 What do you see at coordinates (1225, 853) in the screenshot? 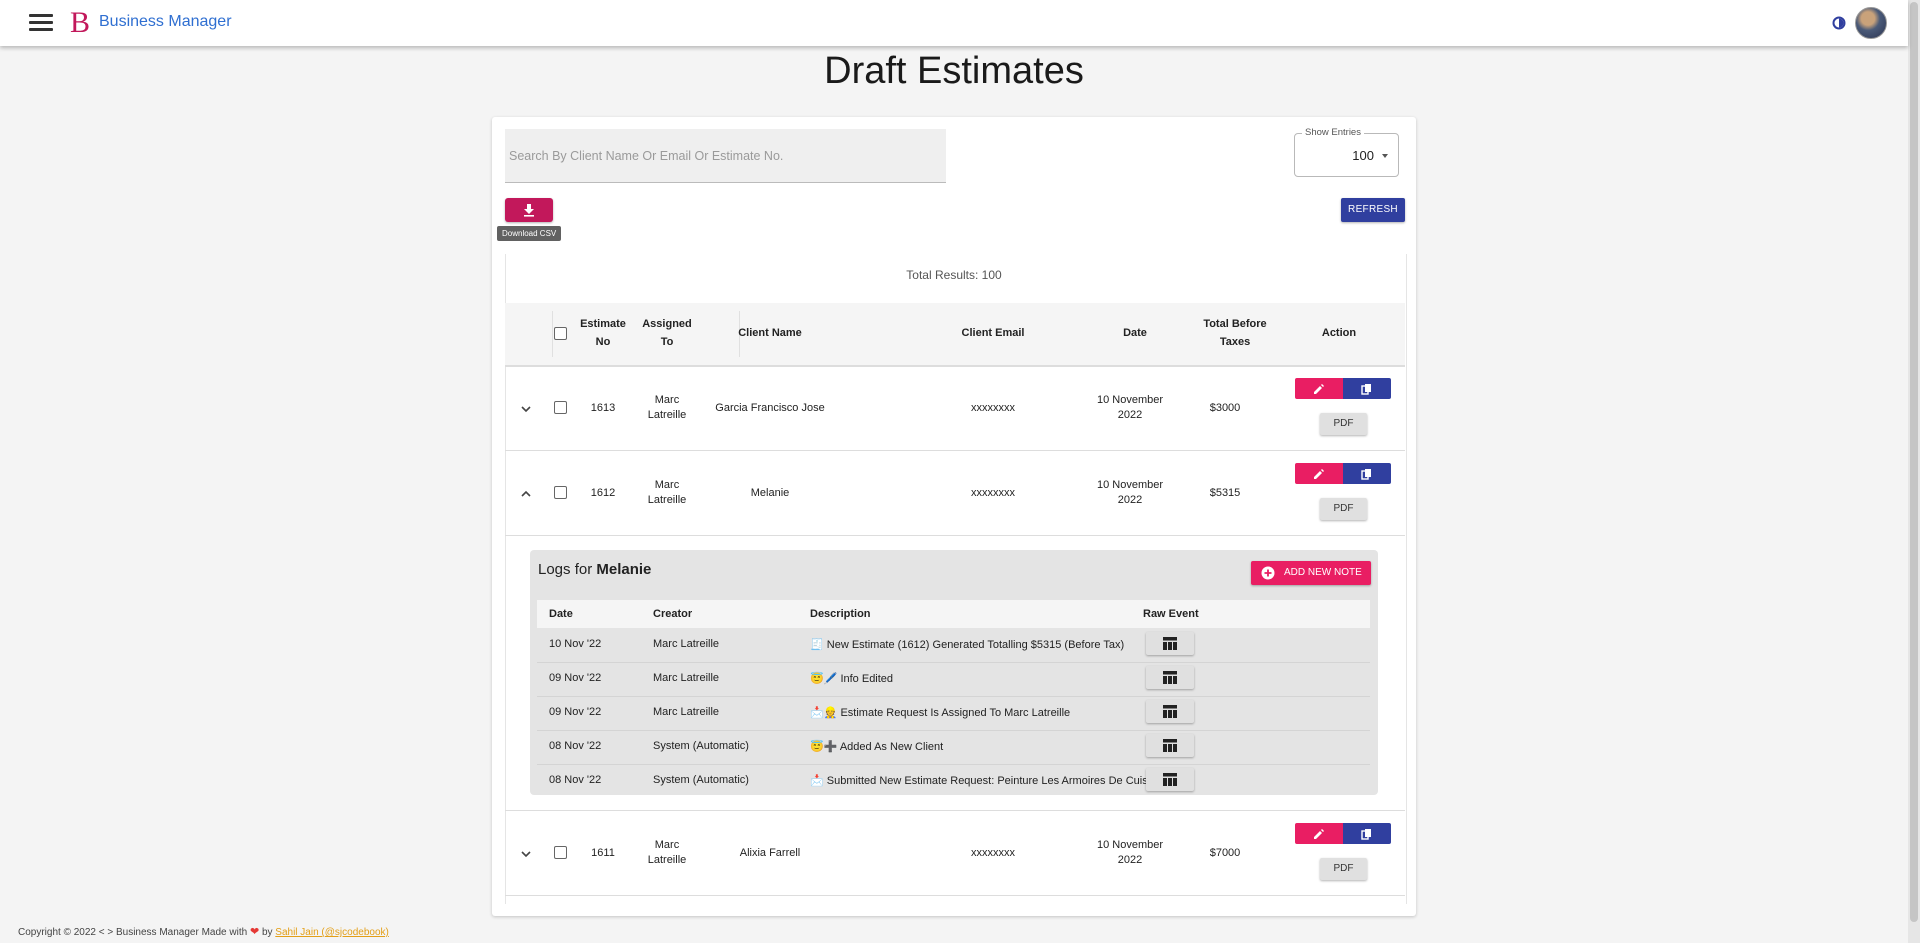
I see `estimate-total: $7000` at bounding box center [1225, 853].